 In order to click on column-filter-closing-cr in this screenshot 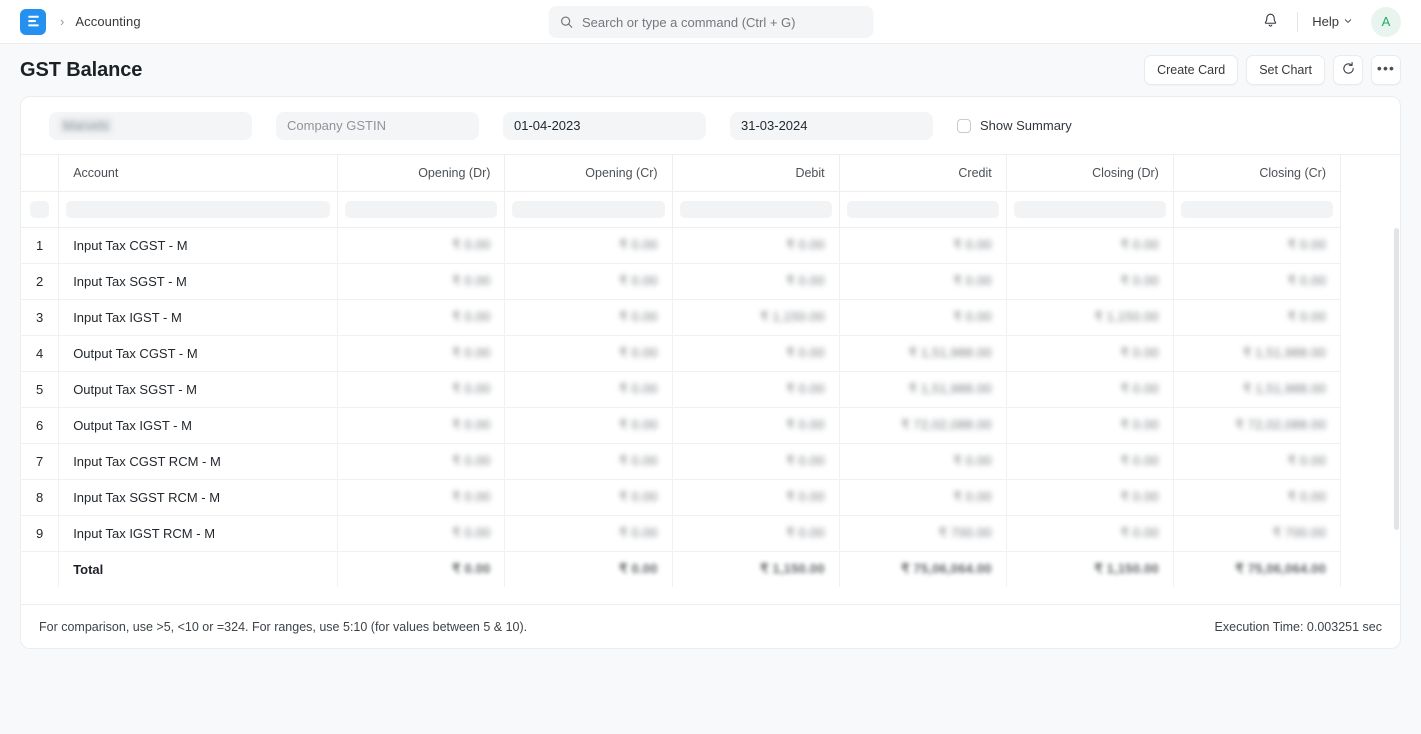, I will do `click(1257, 209)`.